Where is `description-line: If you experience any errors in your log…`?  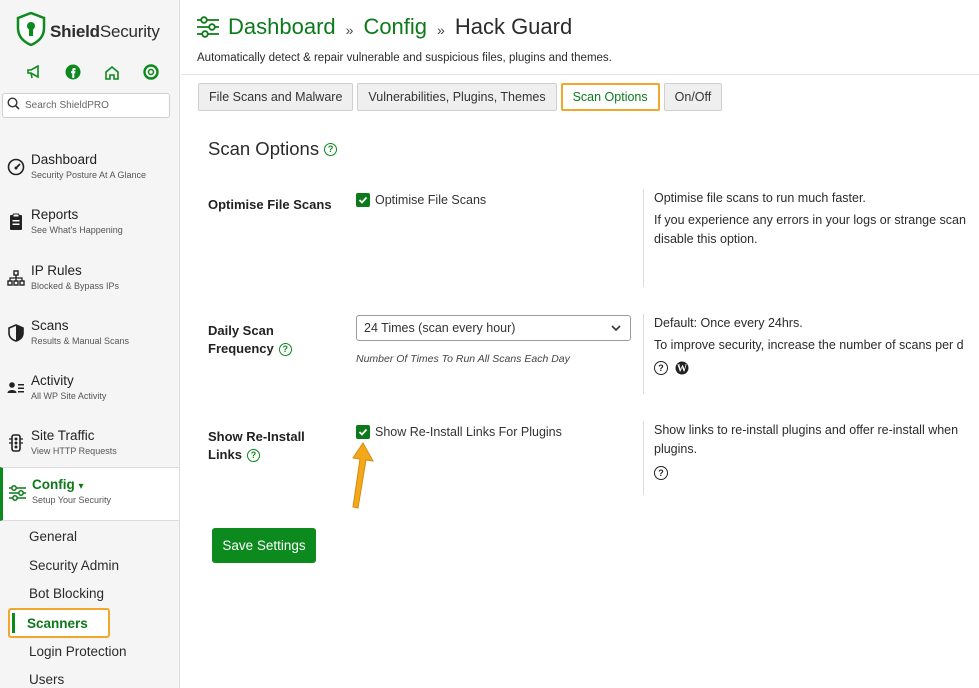
description-line: If you experience any errors in your log… is located at coordinates (810, 220).